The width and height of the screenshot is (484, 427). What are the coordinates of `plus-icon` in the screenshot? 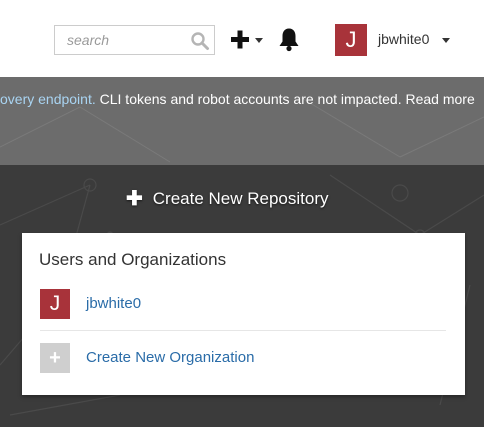 It's located at (247, 39).